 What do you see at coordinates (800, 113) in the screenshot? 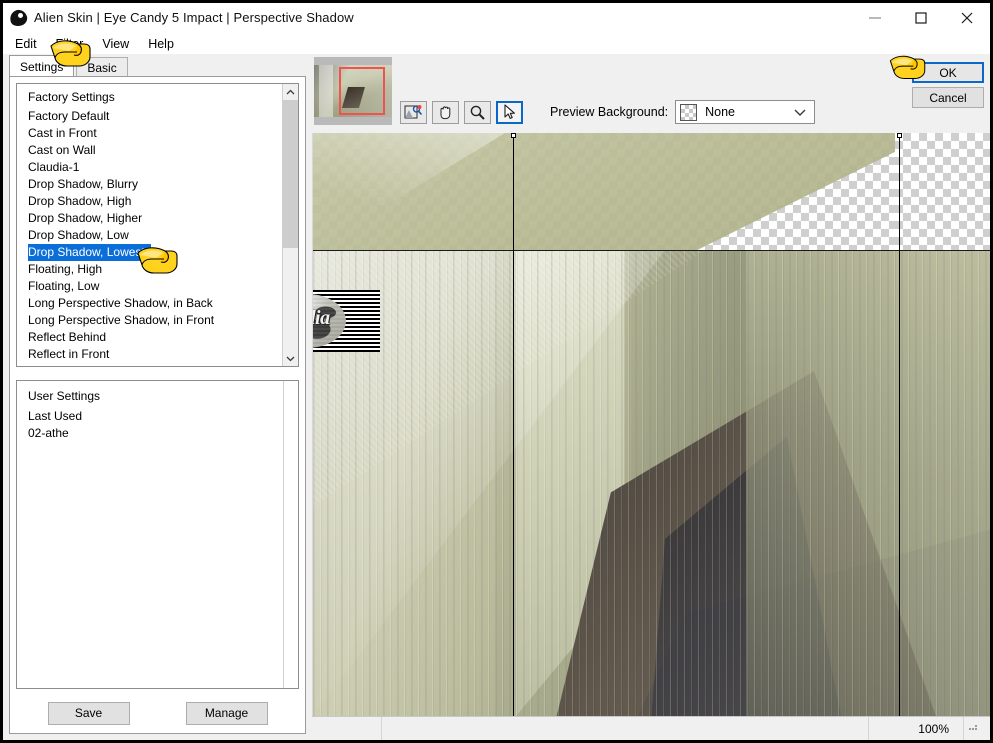
I see `chevron-down-icon` at bounding box center [800, 113].